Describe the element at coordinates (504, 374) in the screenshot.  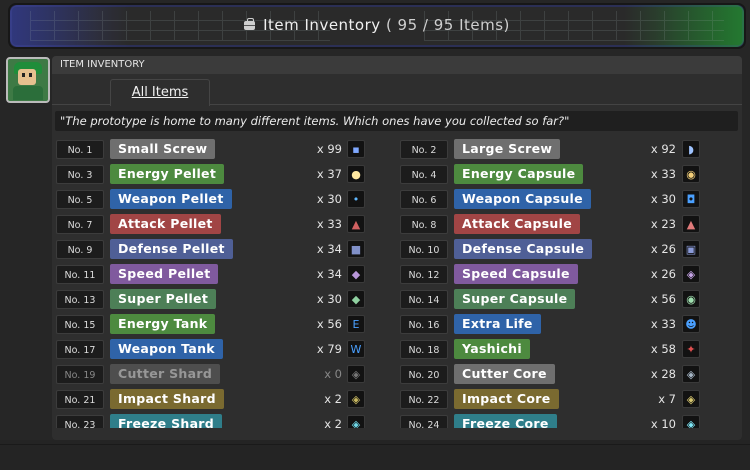
I see `item-name: Cutter Core` at that location.